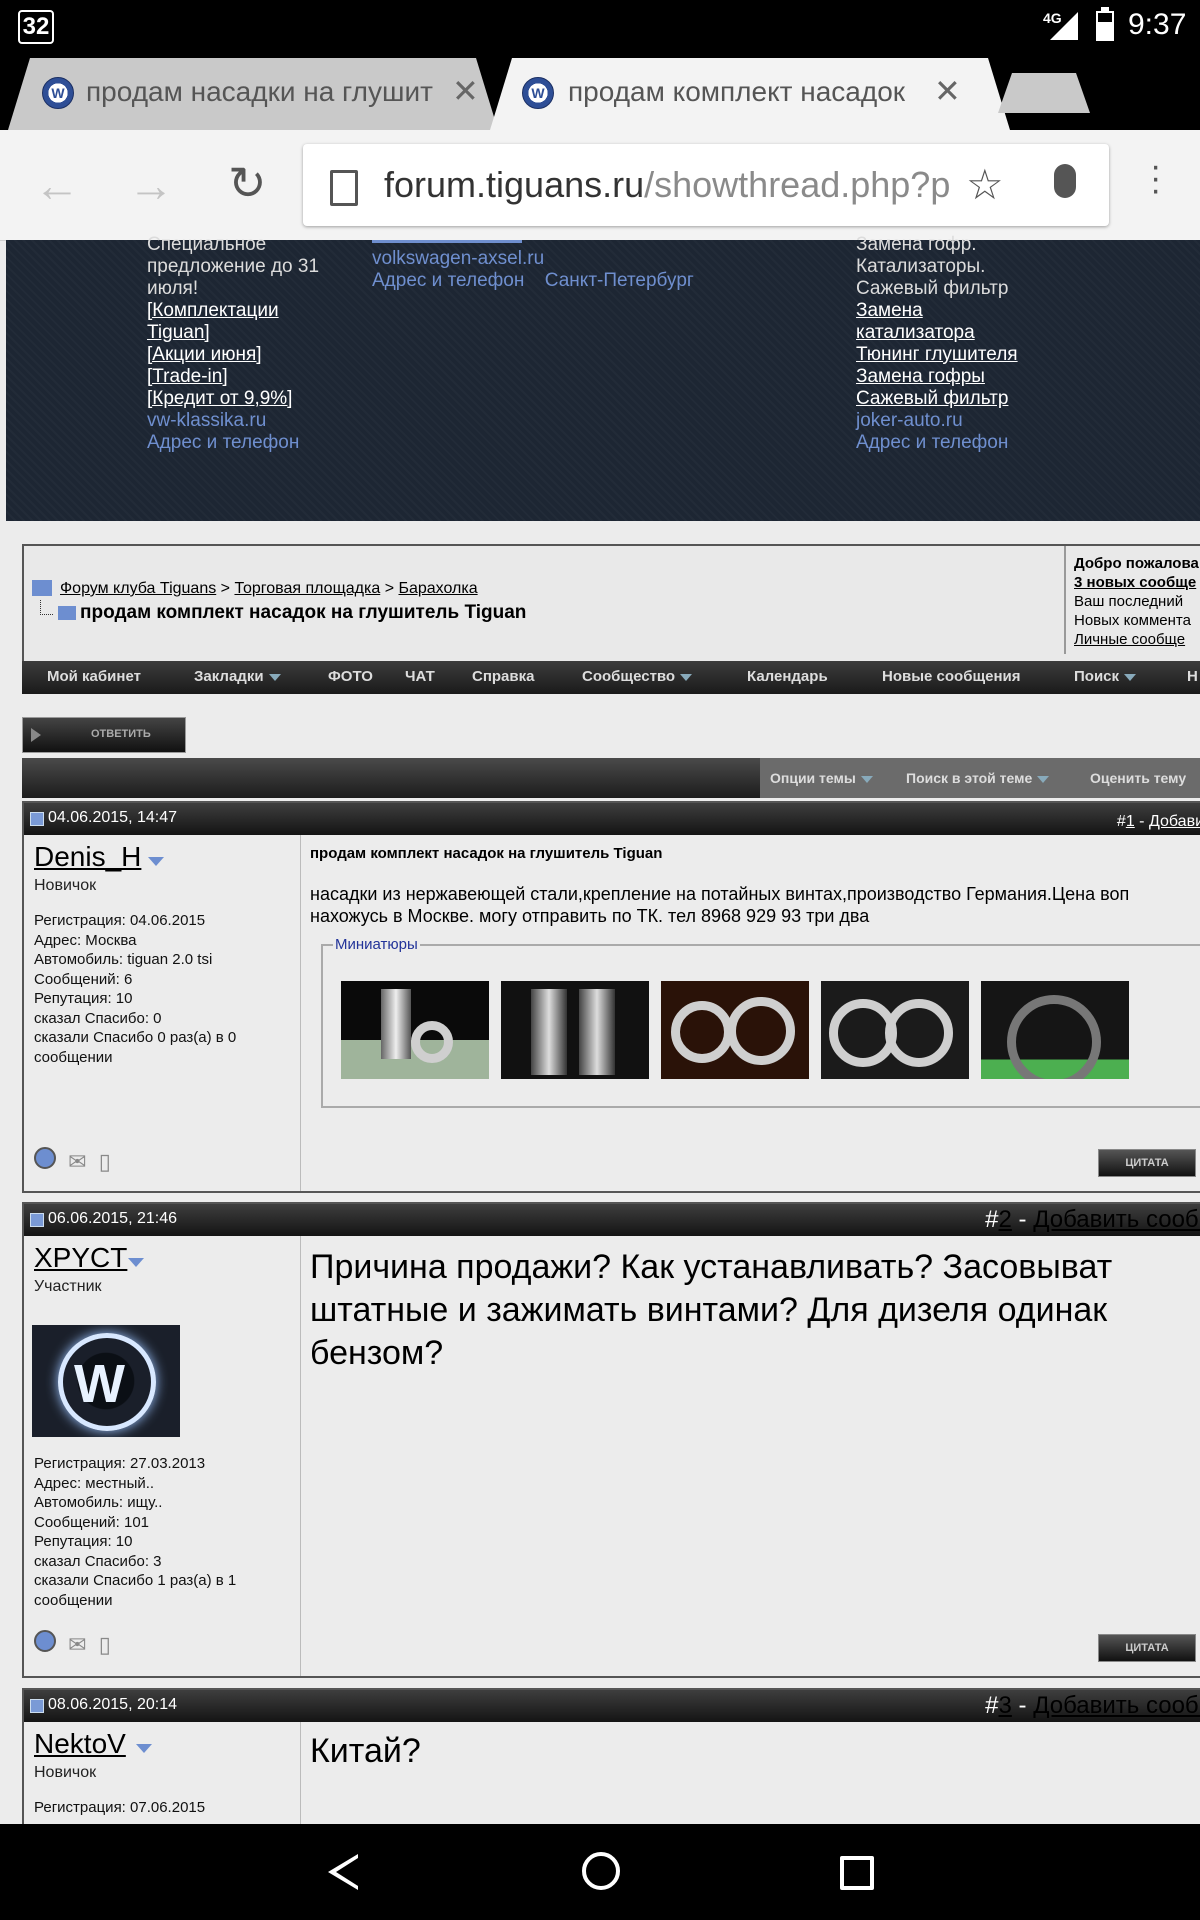 This screenshot has width=1200, height=1920. I want to click on online-status-icon, so click(45, 1641).